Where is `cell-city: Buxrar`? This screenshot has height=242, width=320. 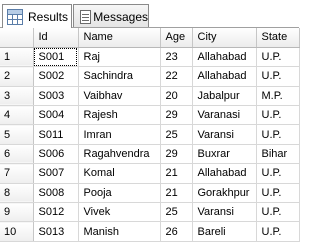 cell-city: Buxrar is located at coordinates (224, 154).